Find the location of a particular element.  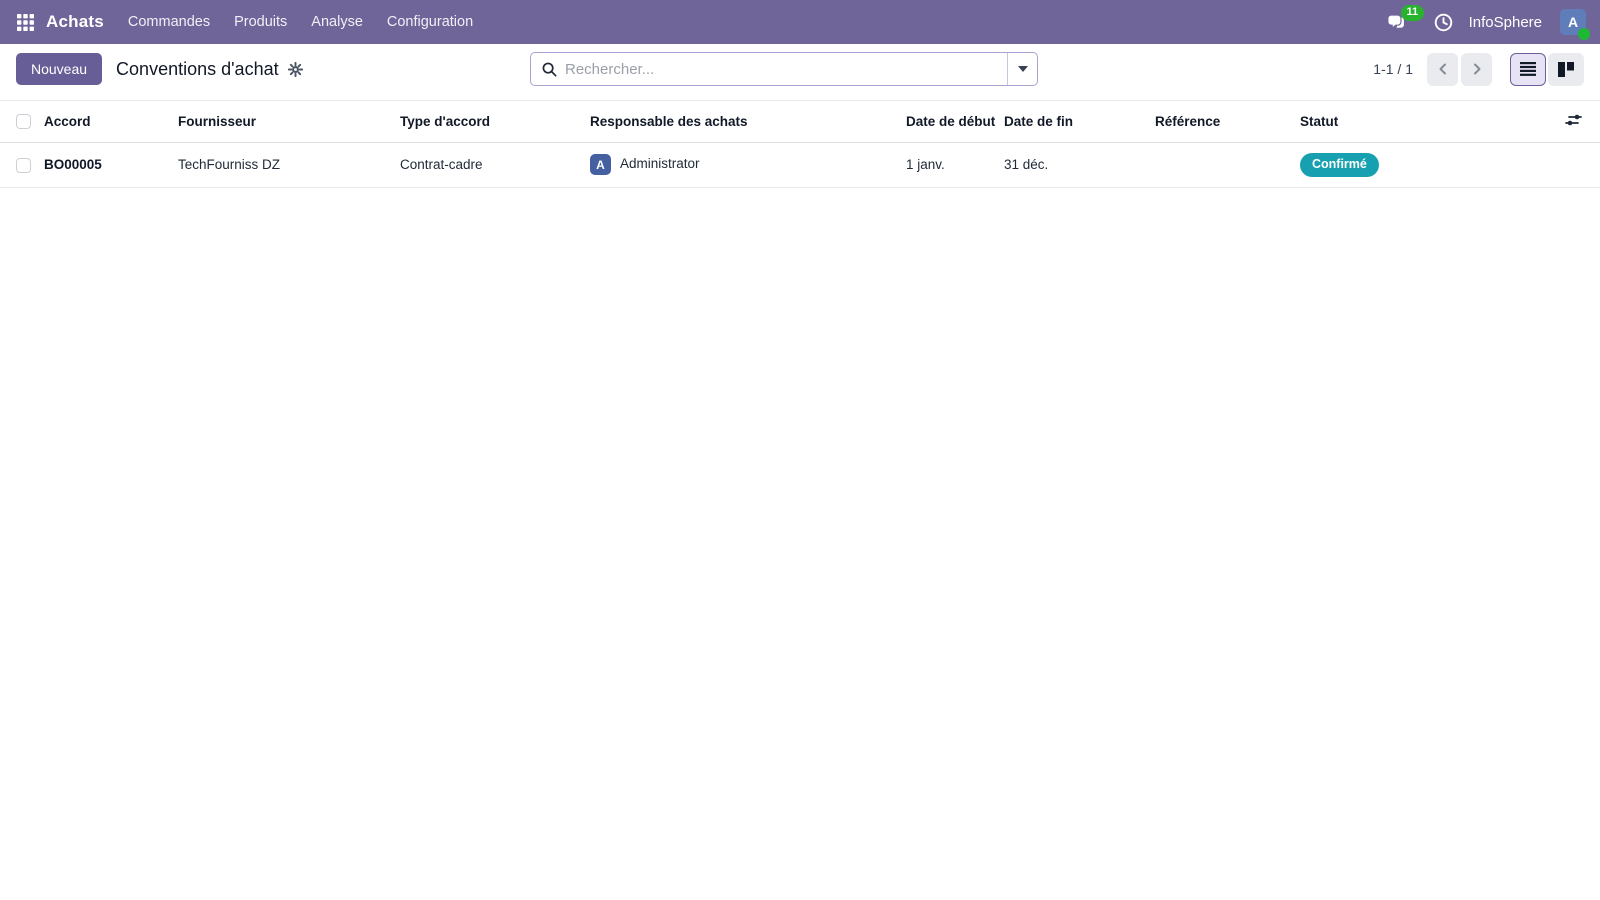

menu-configuration: Configuration is located at coordinates (430, 22).